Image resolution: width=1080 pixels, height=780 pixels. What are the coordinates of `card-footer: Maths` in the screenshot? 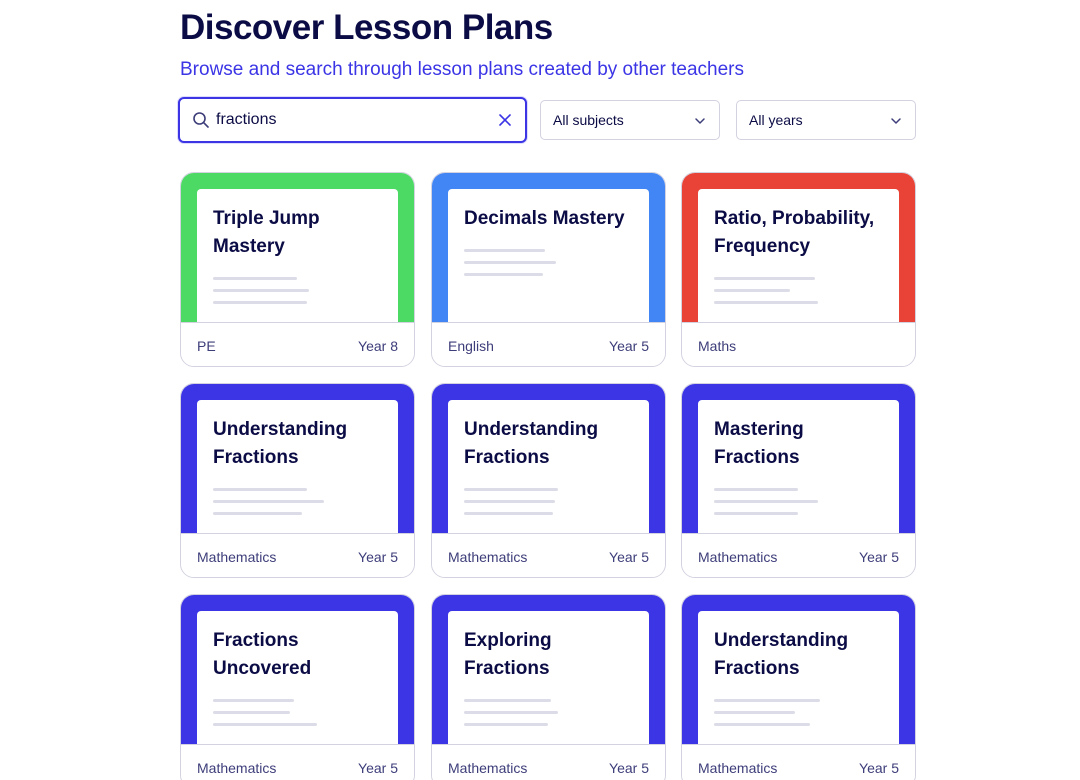 It's located at (798, 344).